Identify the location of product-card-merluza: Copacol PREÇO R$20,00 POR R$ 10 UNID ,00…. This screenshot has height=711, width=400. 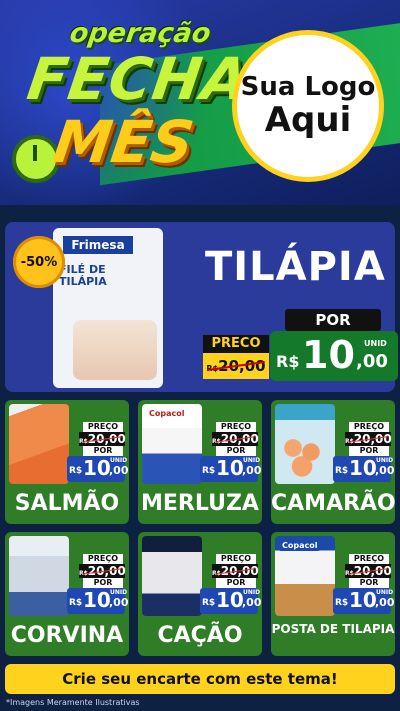
(200, 462).